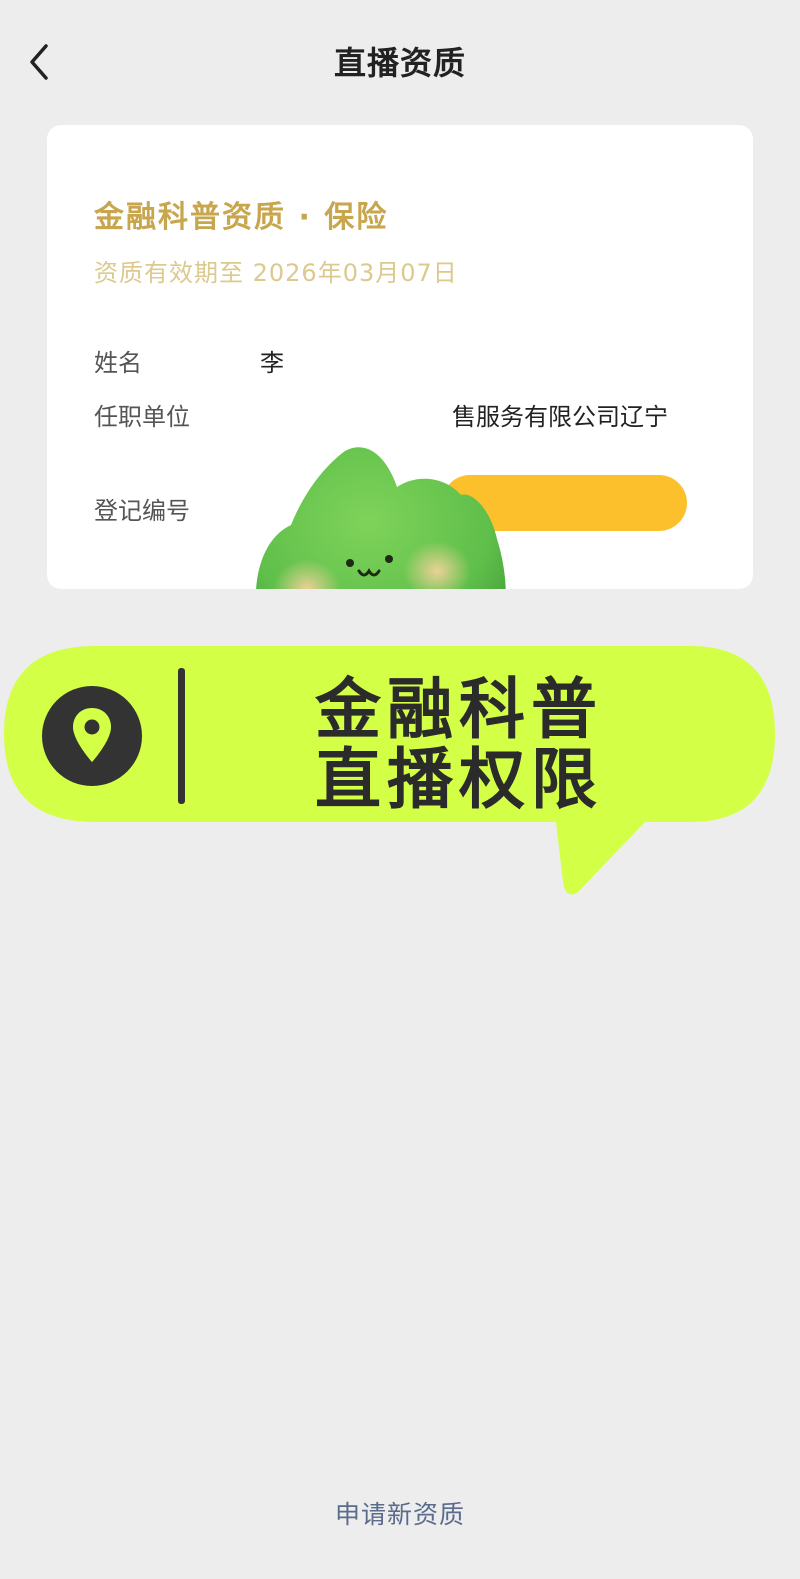 This screenshot has height=1579, width=800. What do you see at coordinates (272, 363) in the screenshot?
I see `name-value: 李` at bounding box center [272, 363].